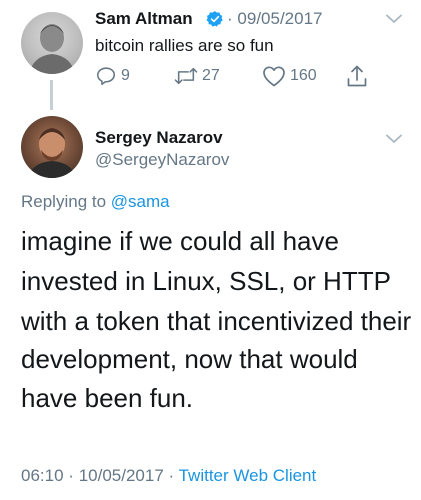 This screenshot has height=500, width=421. What do you see at coordinates (162, 160) in the screenshot?
I see `author-handle: @SergeyNazarov` at bounding box center [162, 160].